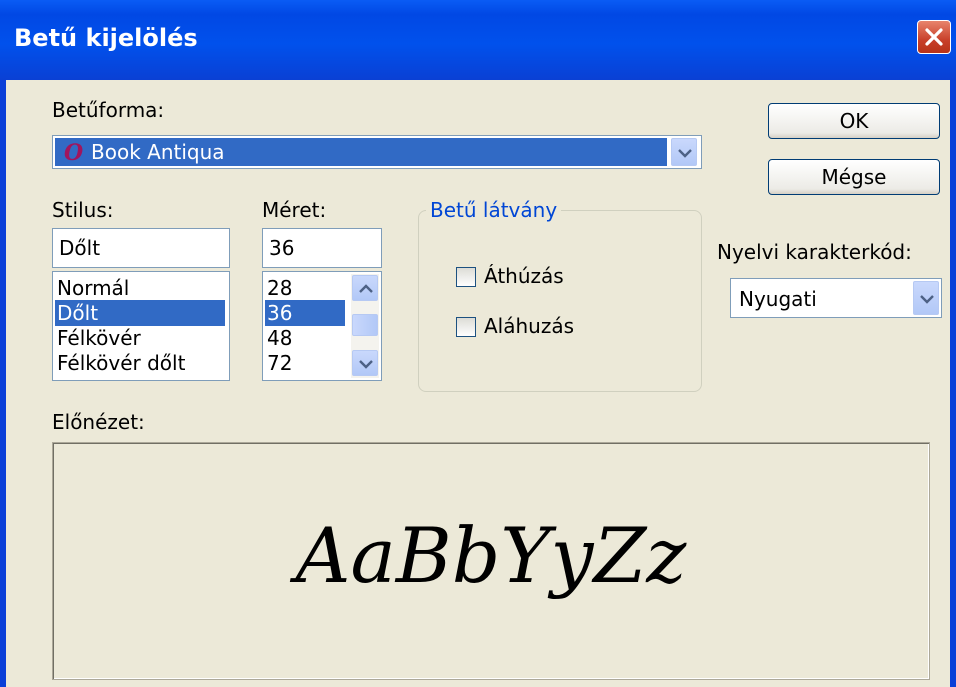 The image size is (956, 687). Describe the element at coordinates (778, 299) in the screenshot. I see `charset-value: Nyugati` at that location.